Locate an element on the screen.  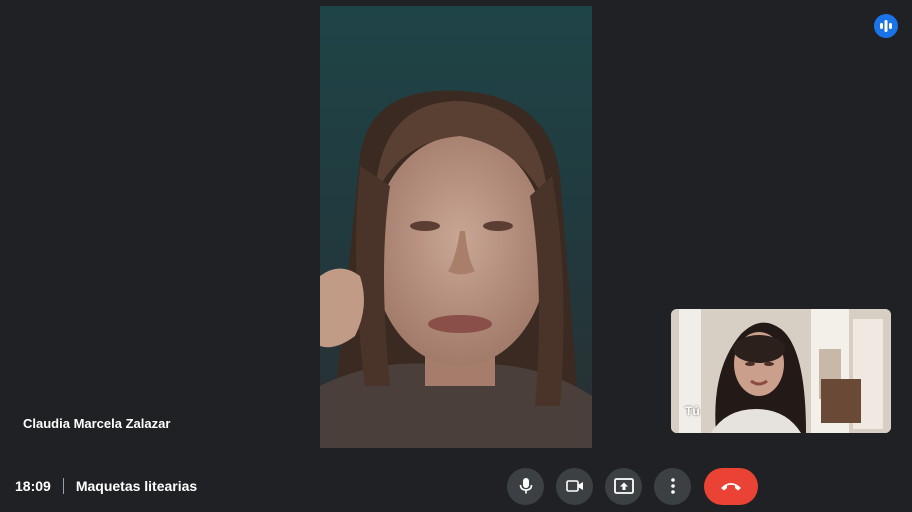
self-view-video: Tú is located at coordinates (781, 371).